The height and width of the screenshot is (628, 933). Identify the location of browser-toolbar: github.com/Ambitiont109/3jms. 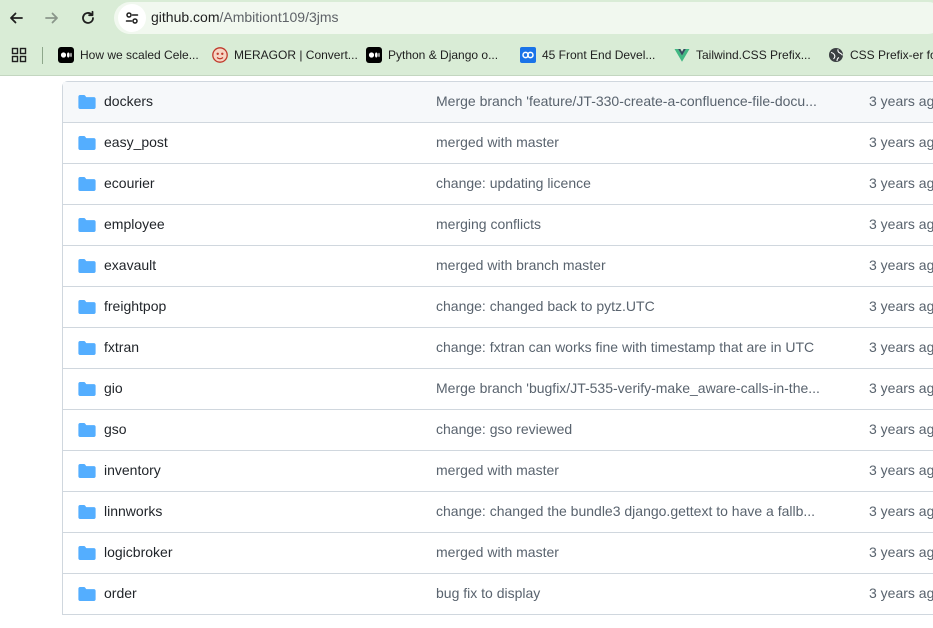
(466, 18).